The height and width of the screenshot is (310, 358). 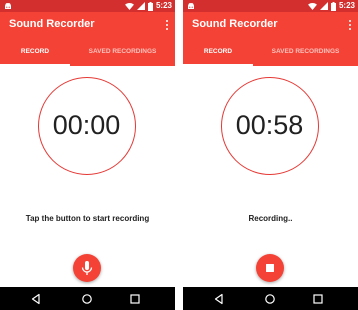 I want to click on stop-icon, so click(x=270, y=268).